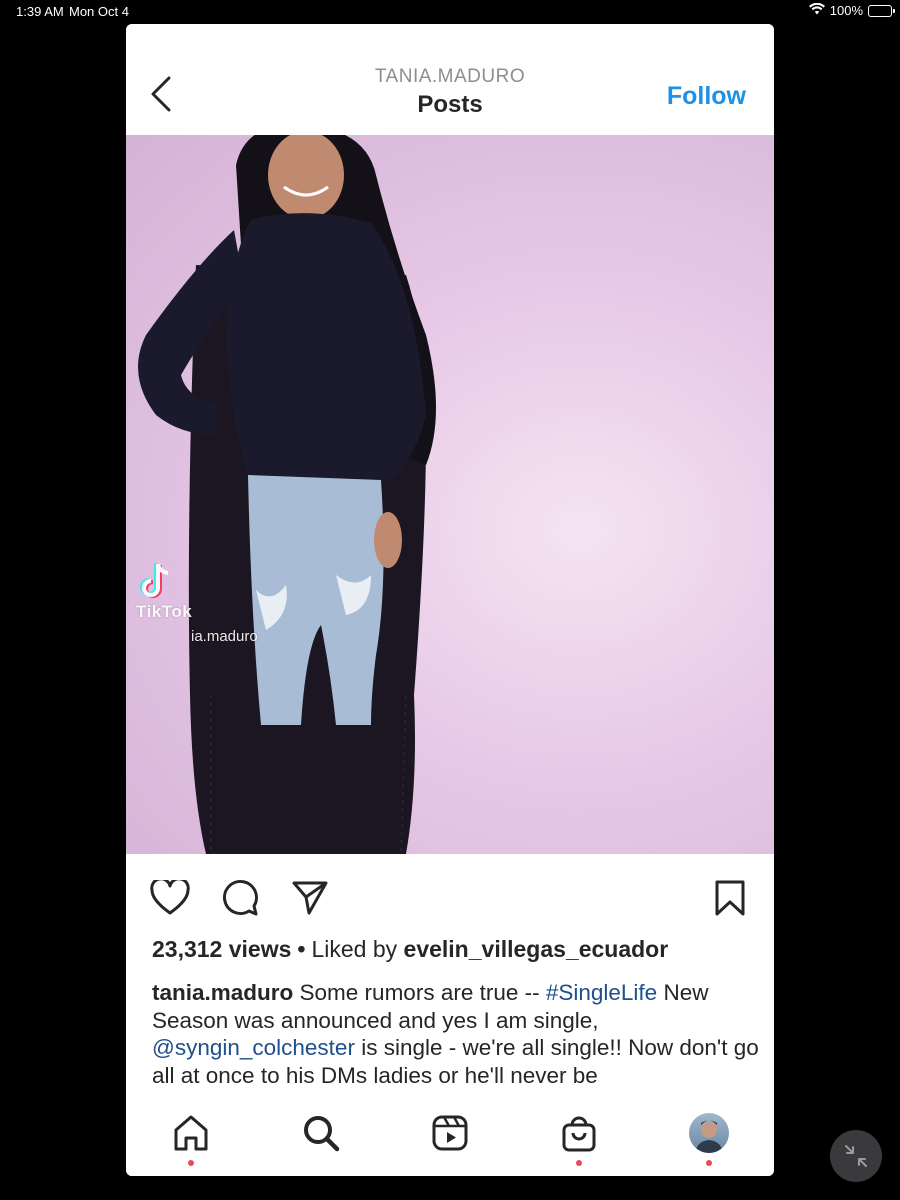 This screenshot has height=1200, width=900. Describe the element at coordinates (450, 79) in the screenshot. I see `nav-header: TANIA.MADURO Posts Follow` at that location.